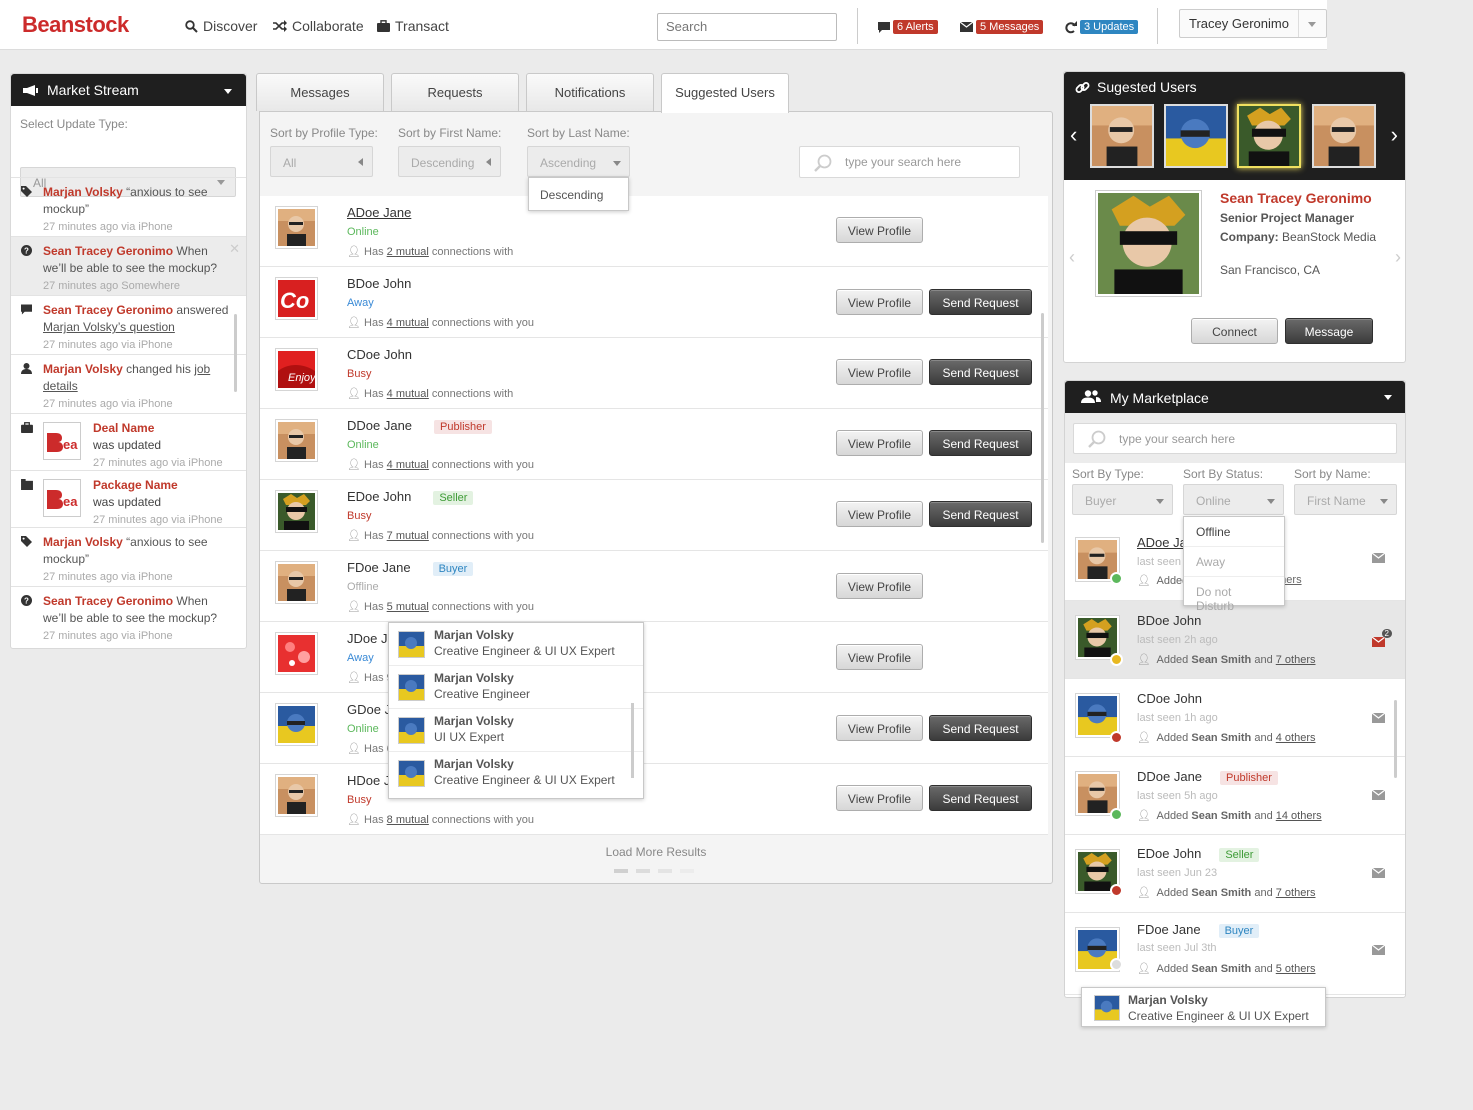 The width and height of the screenshot is (1473, 1110). I want to click on popup-item: Marjan Volsky UI UX Expert, so click(516, 730).